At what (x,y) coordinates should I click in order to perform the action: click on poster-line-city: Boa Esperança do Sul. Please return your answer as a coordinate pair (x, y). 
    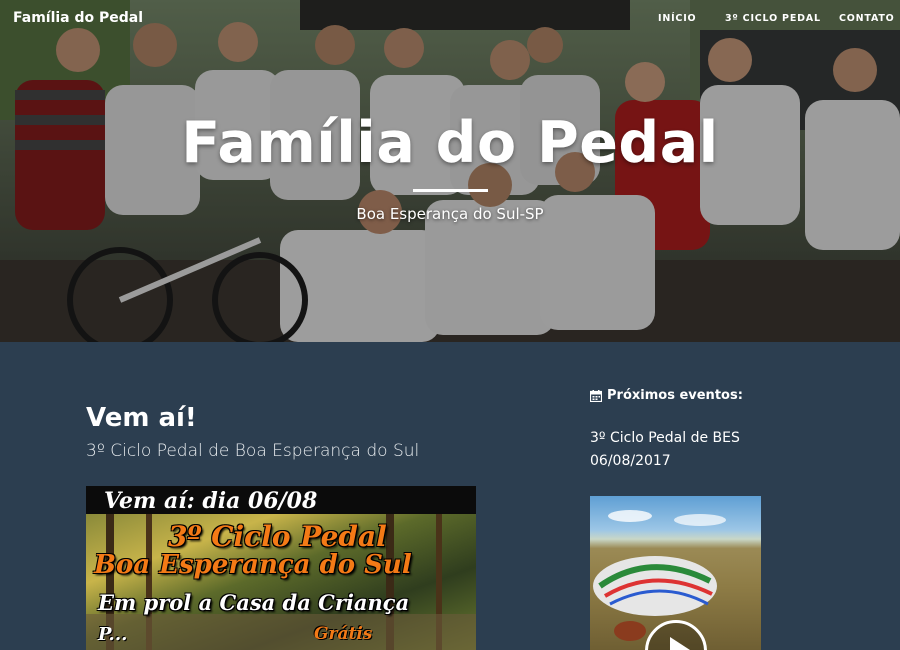
    Looking at the image, I should click on (253, 565).